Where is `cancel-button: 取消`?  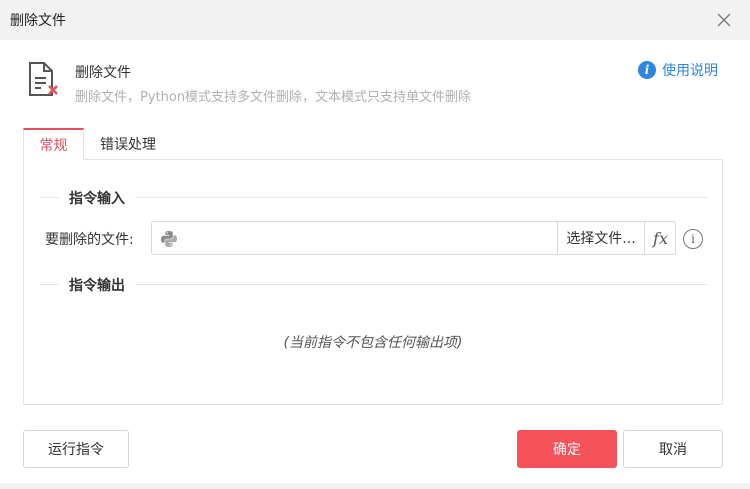 cancel-button: 取消 is located at coordinates (673, 449).